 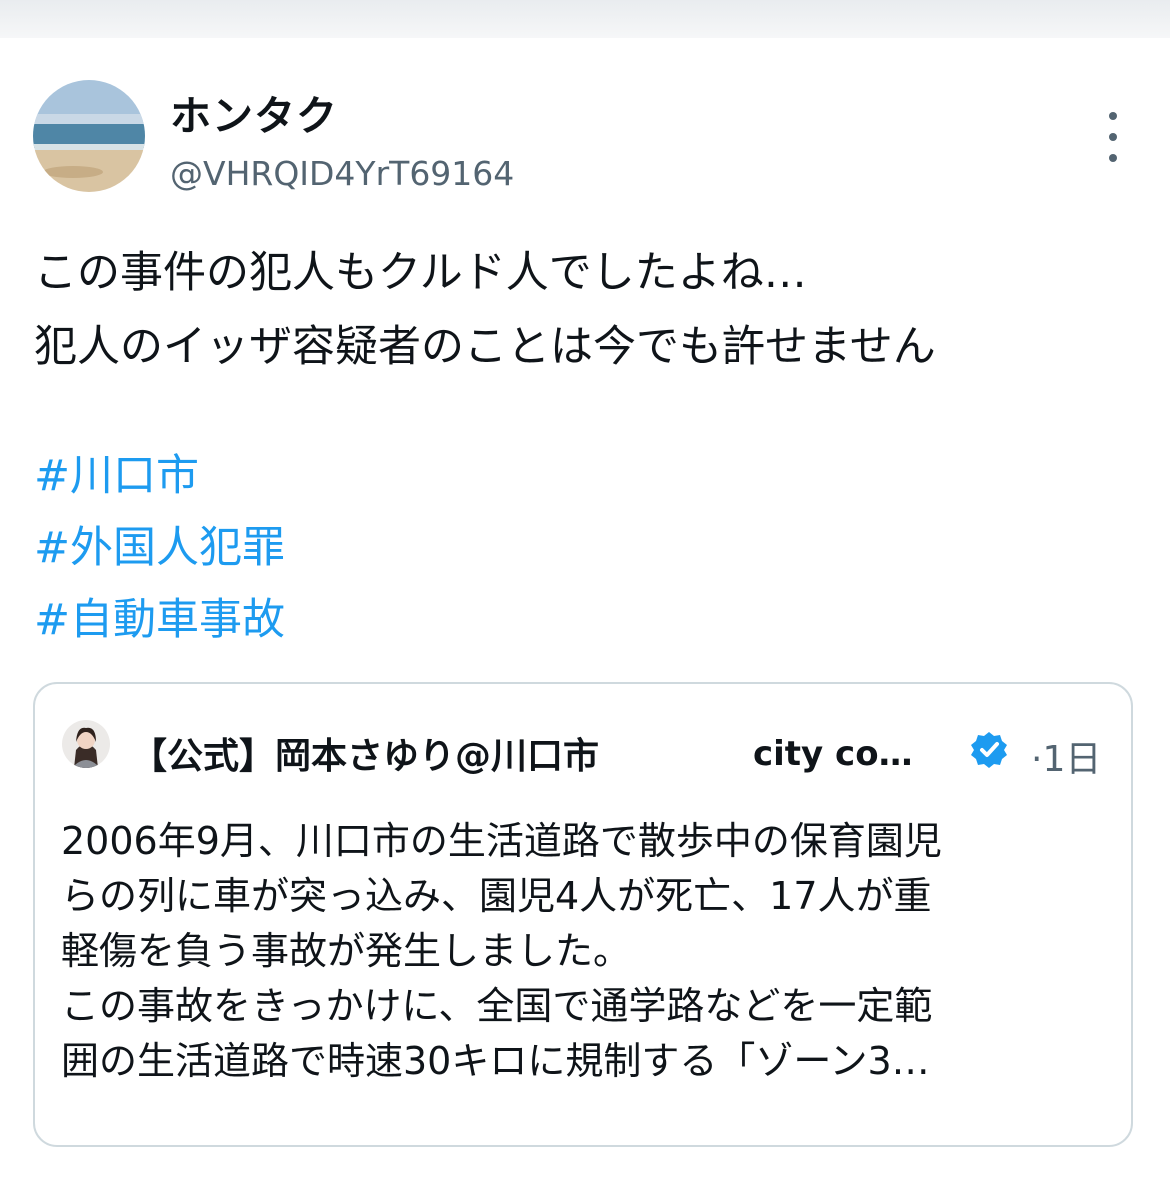 I want to click on hashtag-link: #外国人犯罪, so click(x=159, y=548).